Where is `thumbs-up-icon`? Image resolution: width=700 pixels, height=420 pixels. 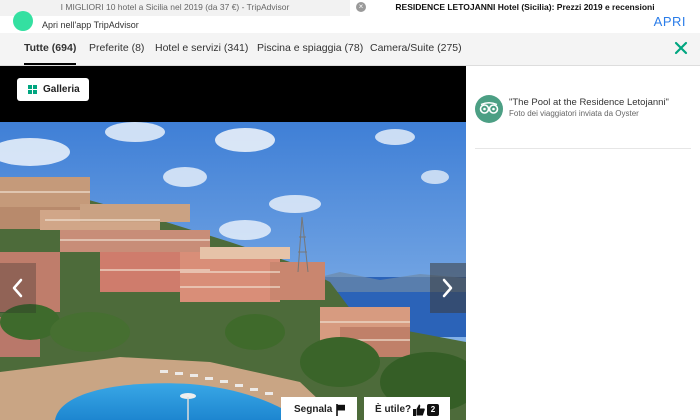
thumbs-up-icon is located at coordinates (419, 410).